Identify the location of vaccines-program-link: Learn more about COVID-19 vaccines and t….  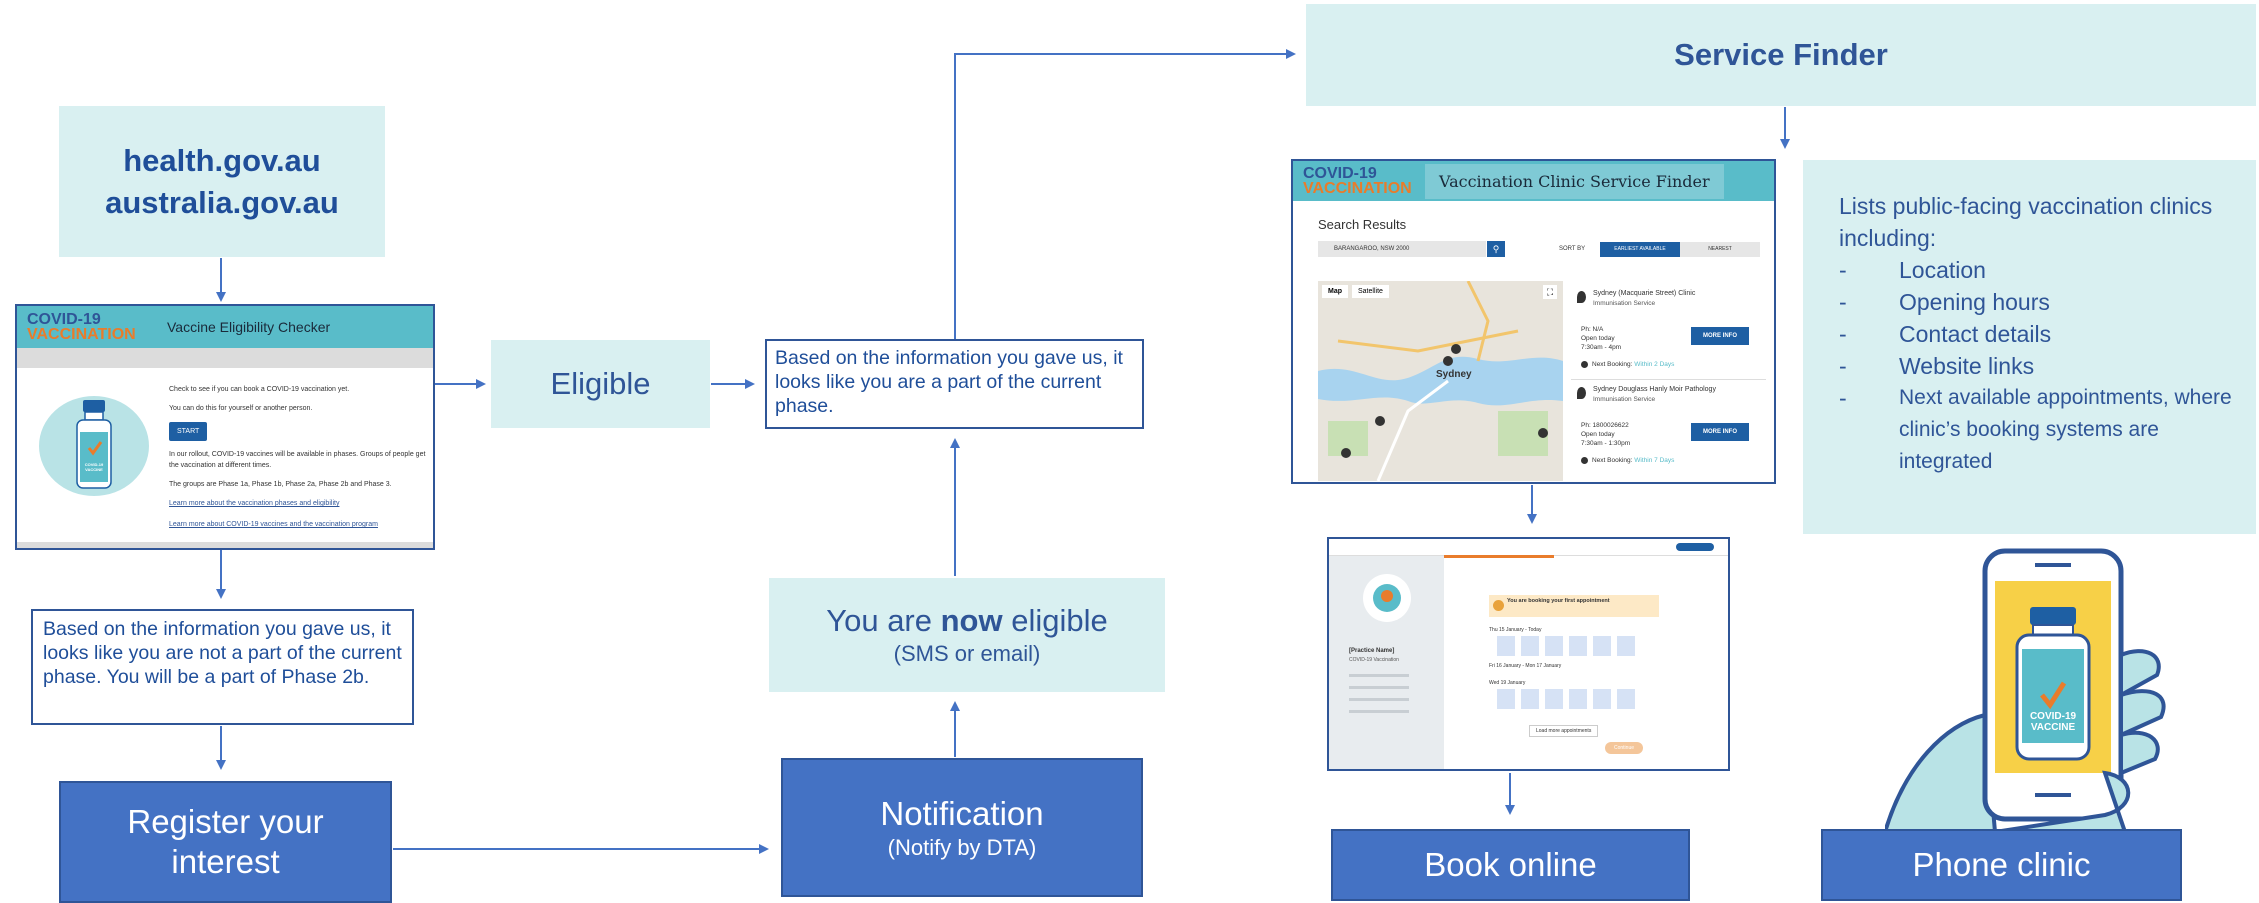
(300, 524).